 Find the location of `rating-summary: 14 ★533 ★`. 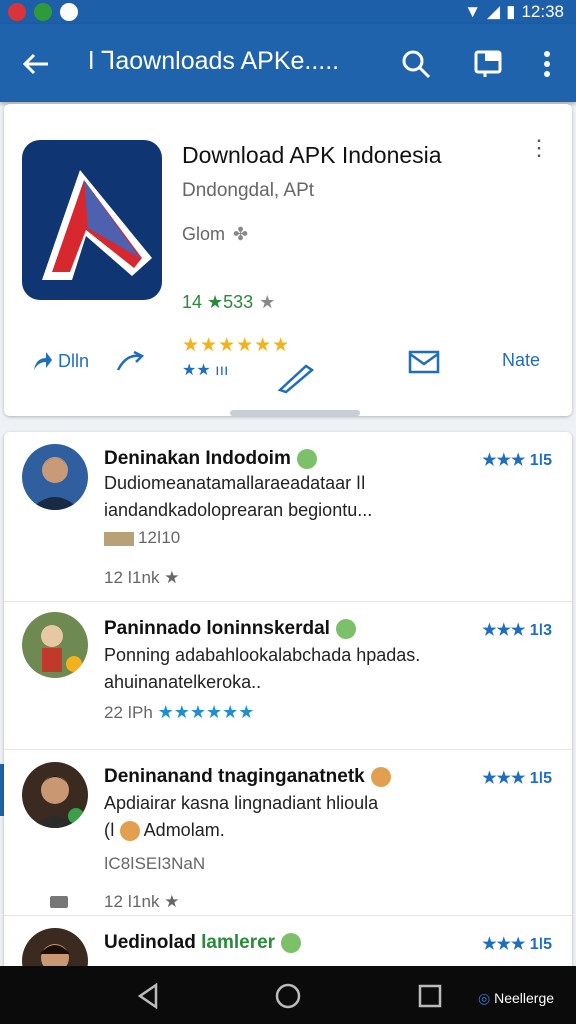

rating-summary: 14 ★533 ★ is located at coordinates (228, 302).